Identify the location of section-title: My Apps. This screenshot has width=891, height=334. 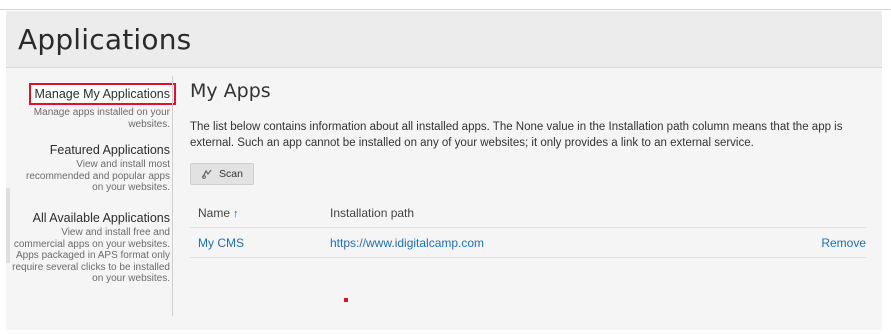
(230, 91).